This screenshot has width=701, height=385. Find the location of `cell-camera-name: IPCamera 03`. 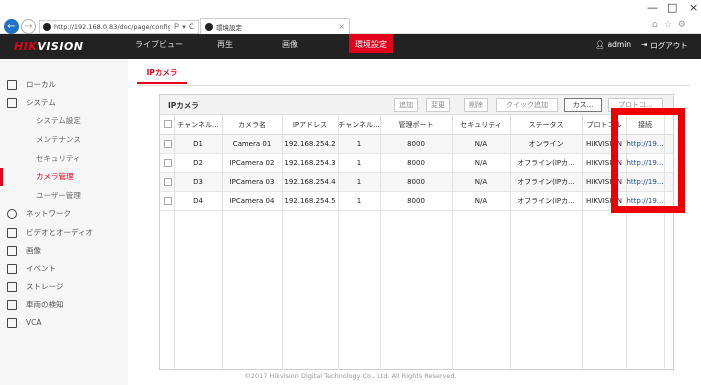

cell-camera-name: IPCamera 03 is located at coordinates (252, 182).